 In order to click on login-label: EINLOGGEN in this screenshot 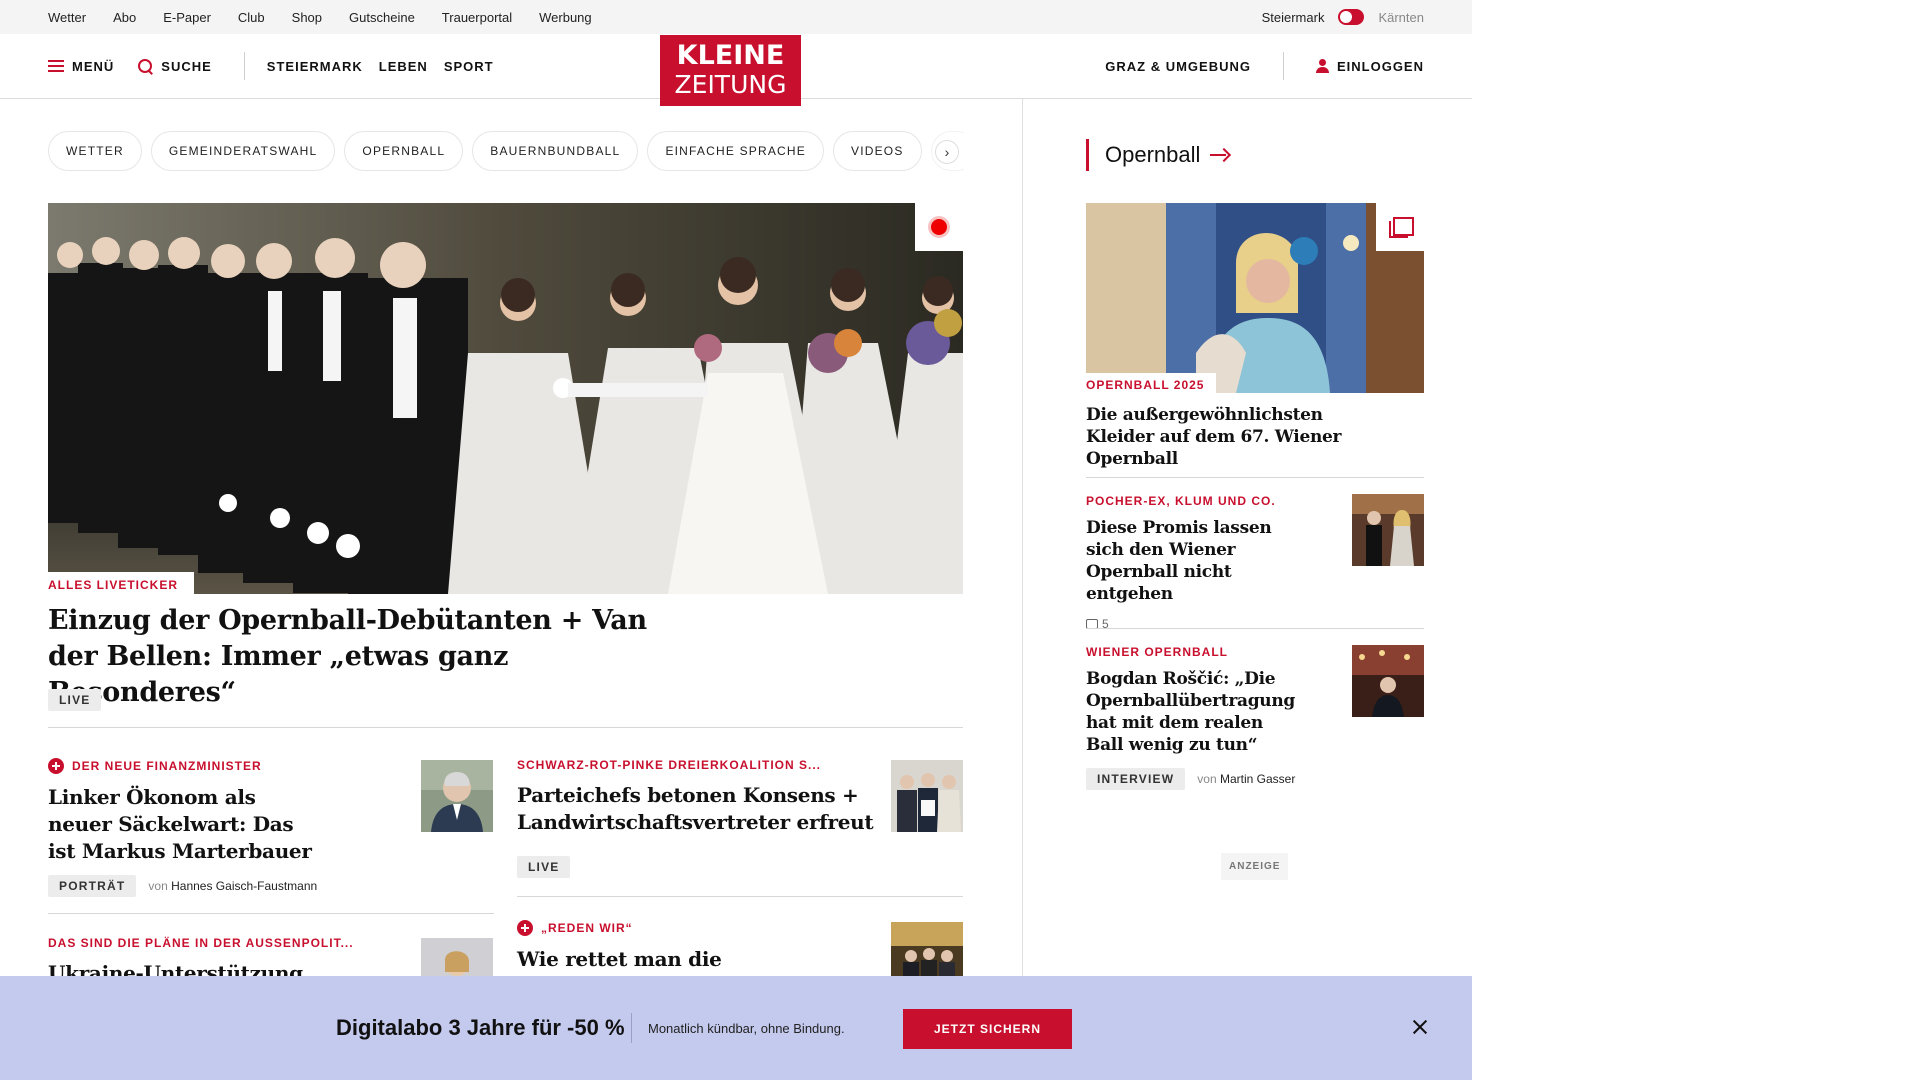, I will do `click(1380, 66)`.